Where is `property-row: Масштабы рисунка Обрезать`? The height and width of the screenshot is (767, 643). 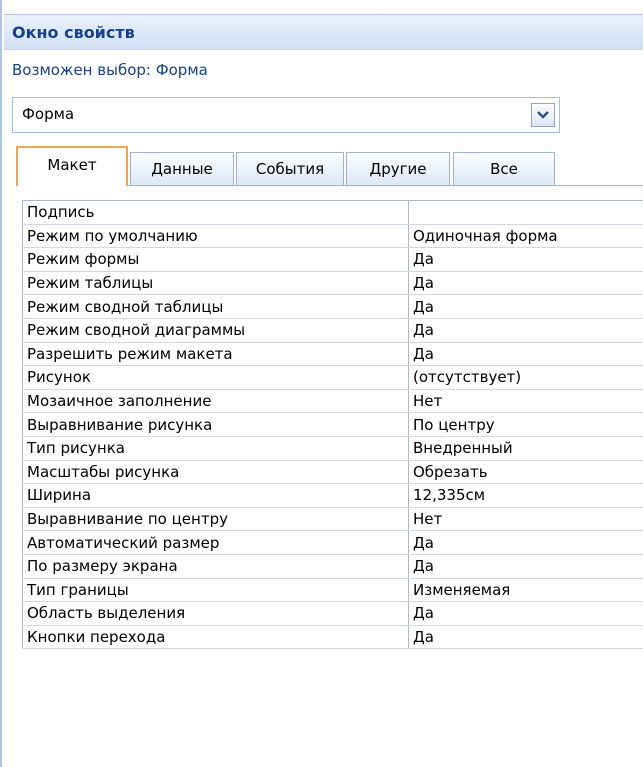 property-row: Масштабы рисунка Обрезать is located at coordinates (332, 472).